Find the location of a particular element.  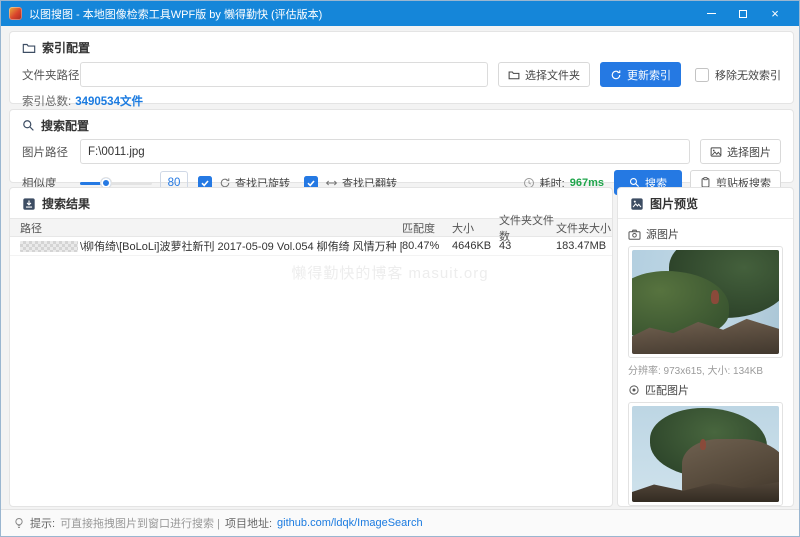

column-folder-size: 文件夹大小 is located at coordinates (584, 228).